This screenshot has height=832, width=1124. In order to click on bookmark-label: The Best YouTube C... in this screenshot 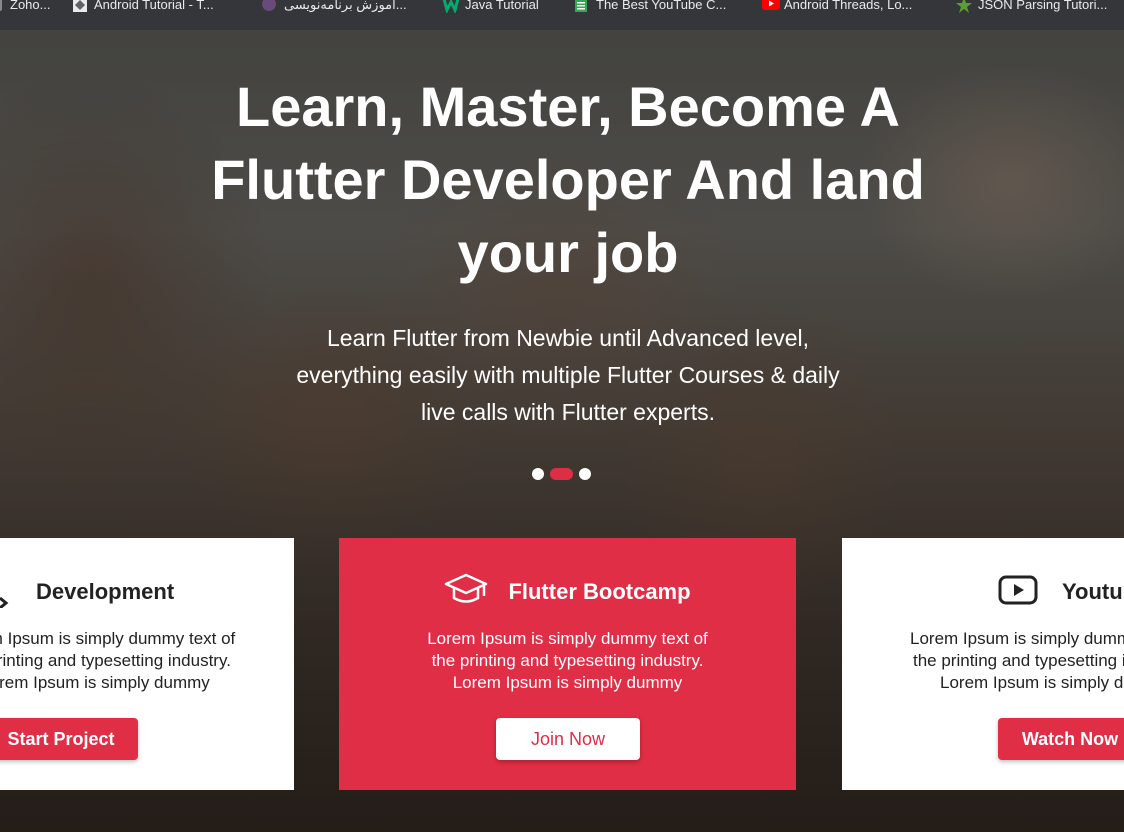, I will do `click(661, 6)`.